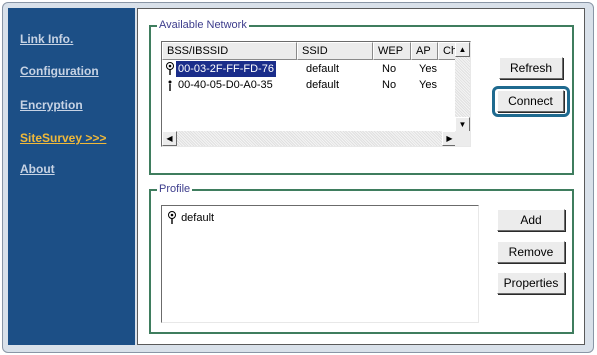 Image resolution: width=597 pixels, height=355 pixels. I want to click on network-list-vscrollbar: ▲ ▼, so click(462, 87).